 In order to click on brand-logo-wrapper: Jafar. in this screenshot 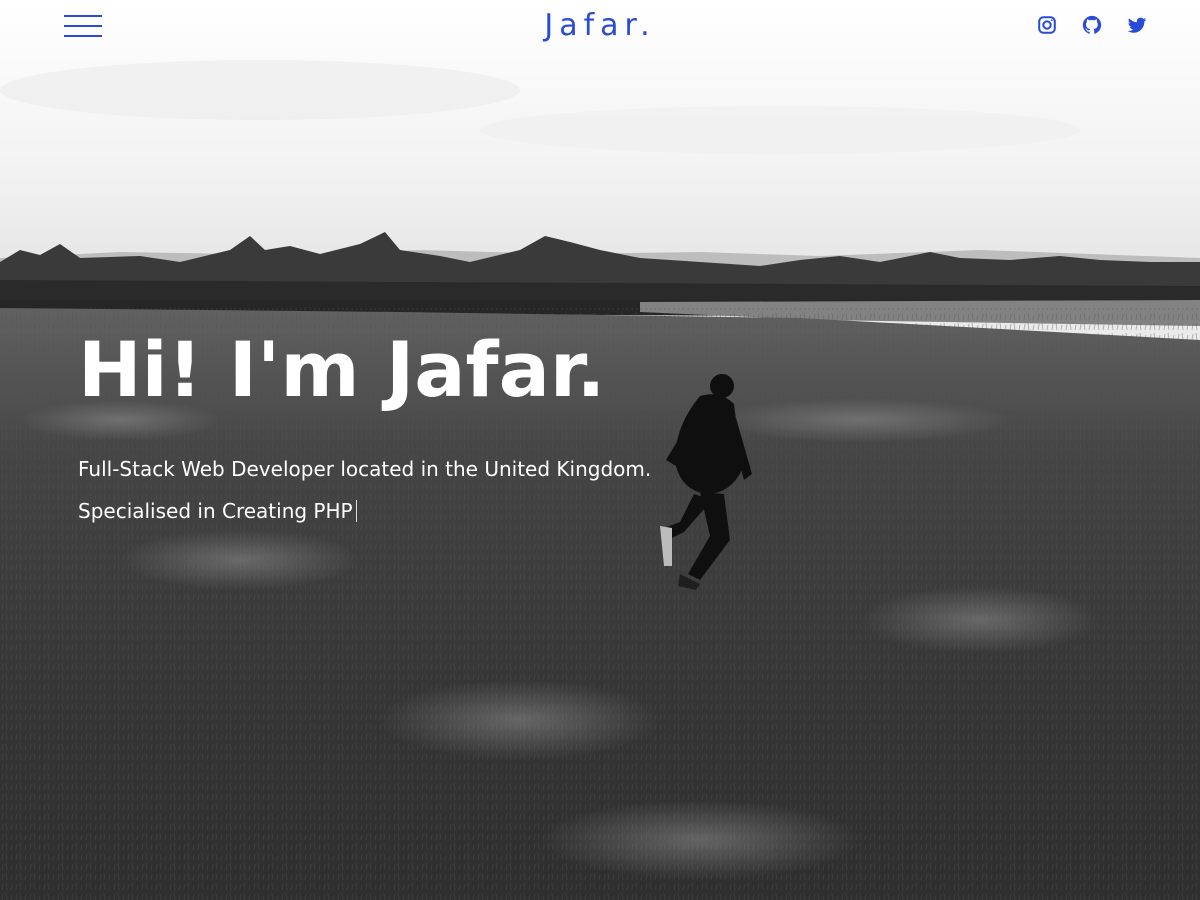, I will do `click(600, 26)`.